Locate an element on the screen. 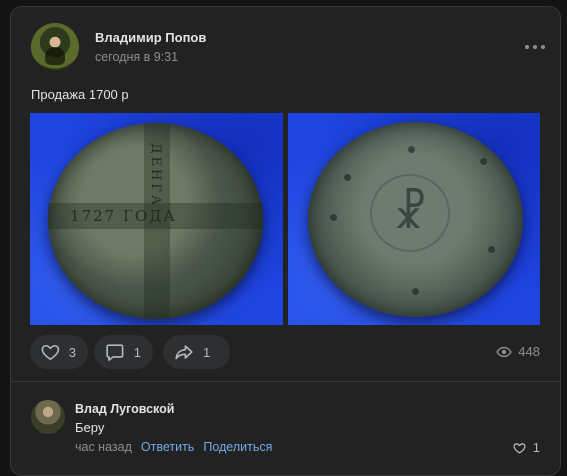 Image resolution: width=567 pixels, height=476 pixels. double-headed-eagle-icon: ☧ is located at coordinates (410, 213).